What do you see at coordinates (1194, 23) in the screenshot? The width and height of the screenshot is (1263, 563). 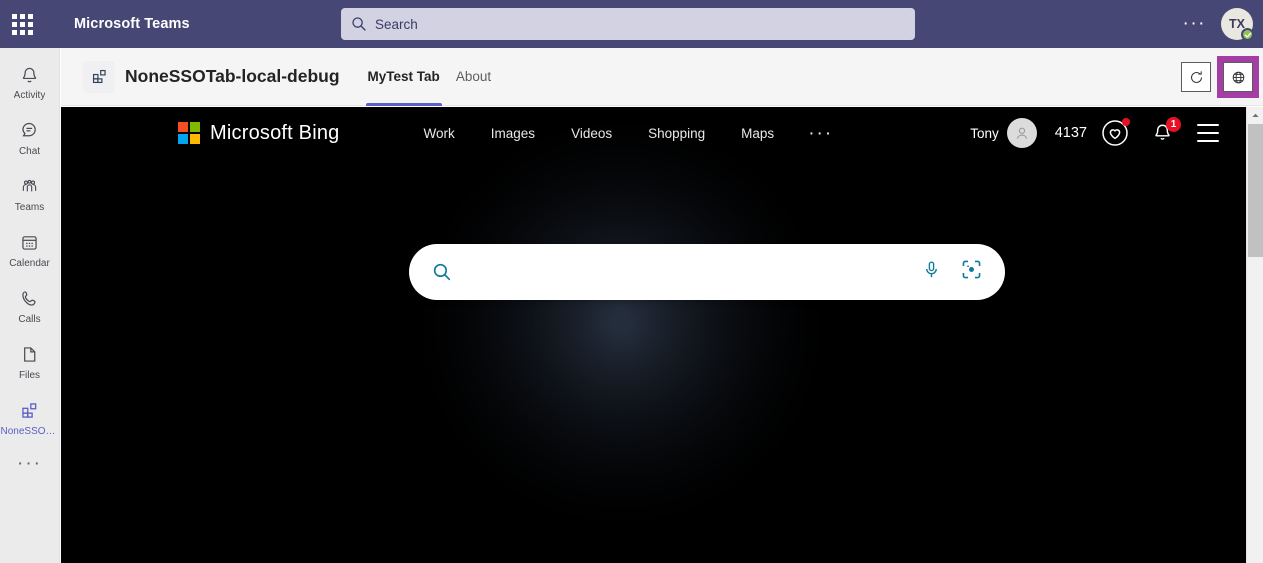 I see `more-options-icon: ···` at bounding box center [1194, 23].